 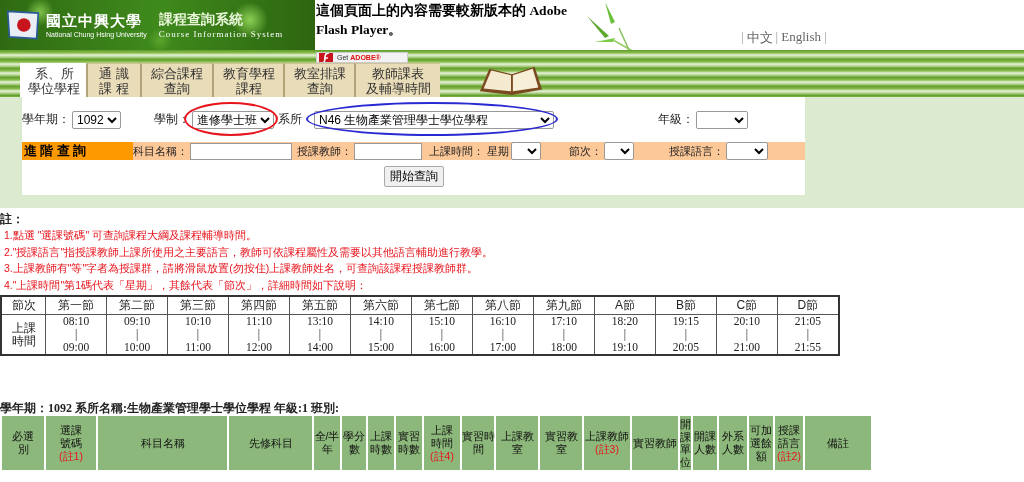 What do you see at coordinates (259, 305) in the screenshot?
I see `table-cell: 第四節` at bounding box center [259, 305].